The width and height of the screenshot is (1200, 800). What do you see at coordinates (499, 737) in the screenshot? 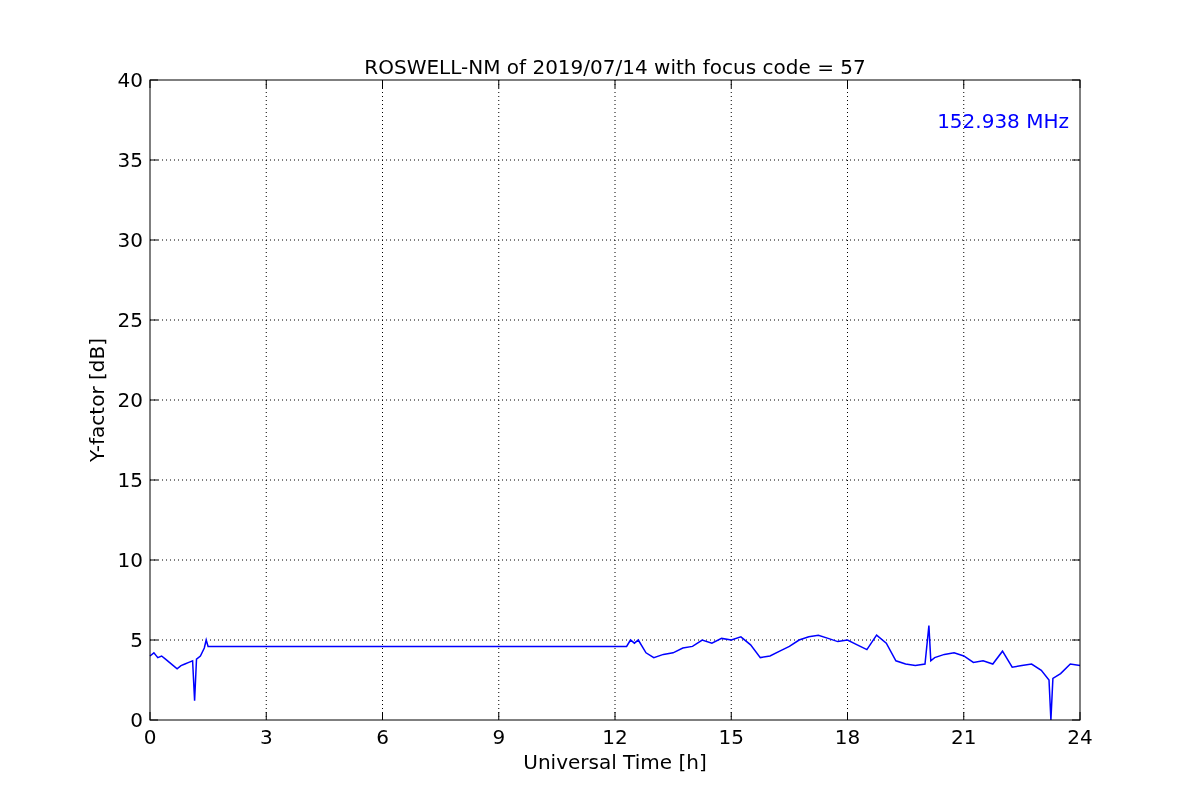
I see `x-tick-label: 9` at bounding box center [499, 737].